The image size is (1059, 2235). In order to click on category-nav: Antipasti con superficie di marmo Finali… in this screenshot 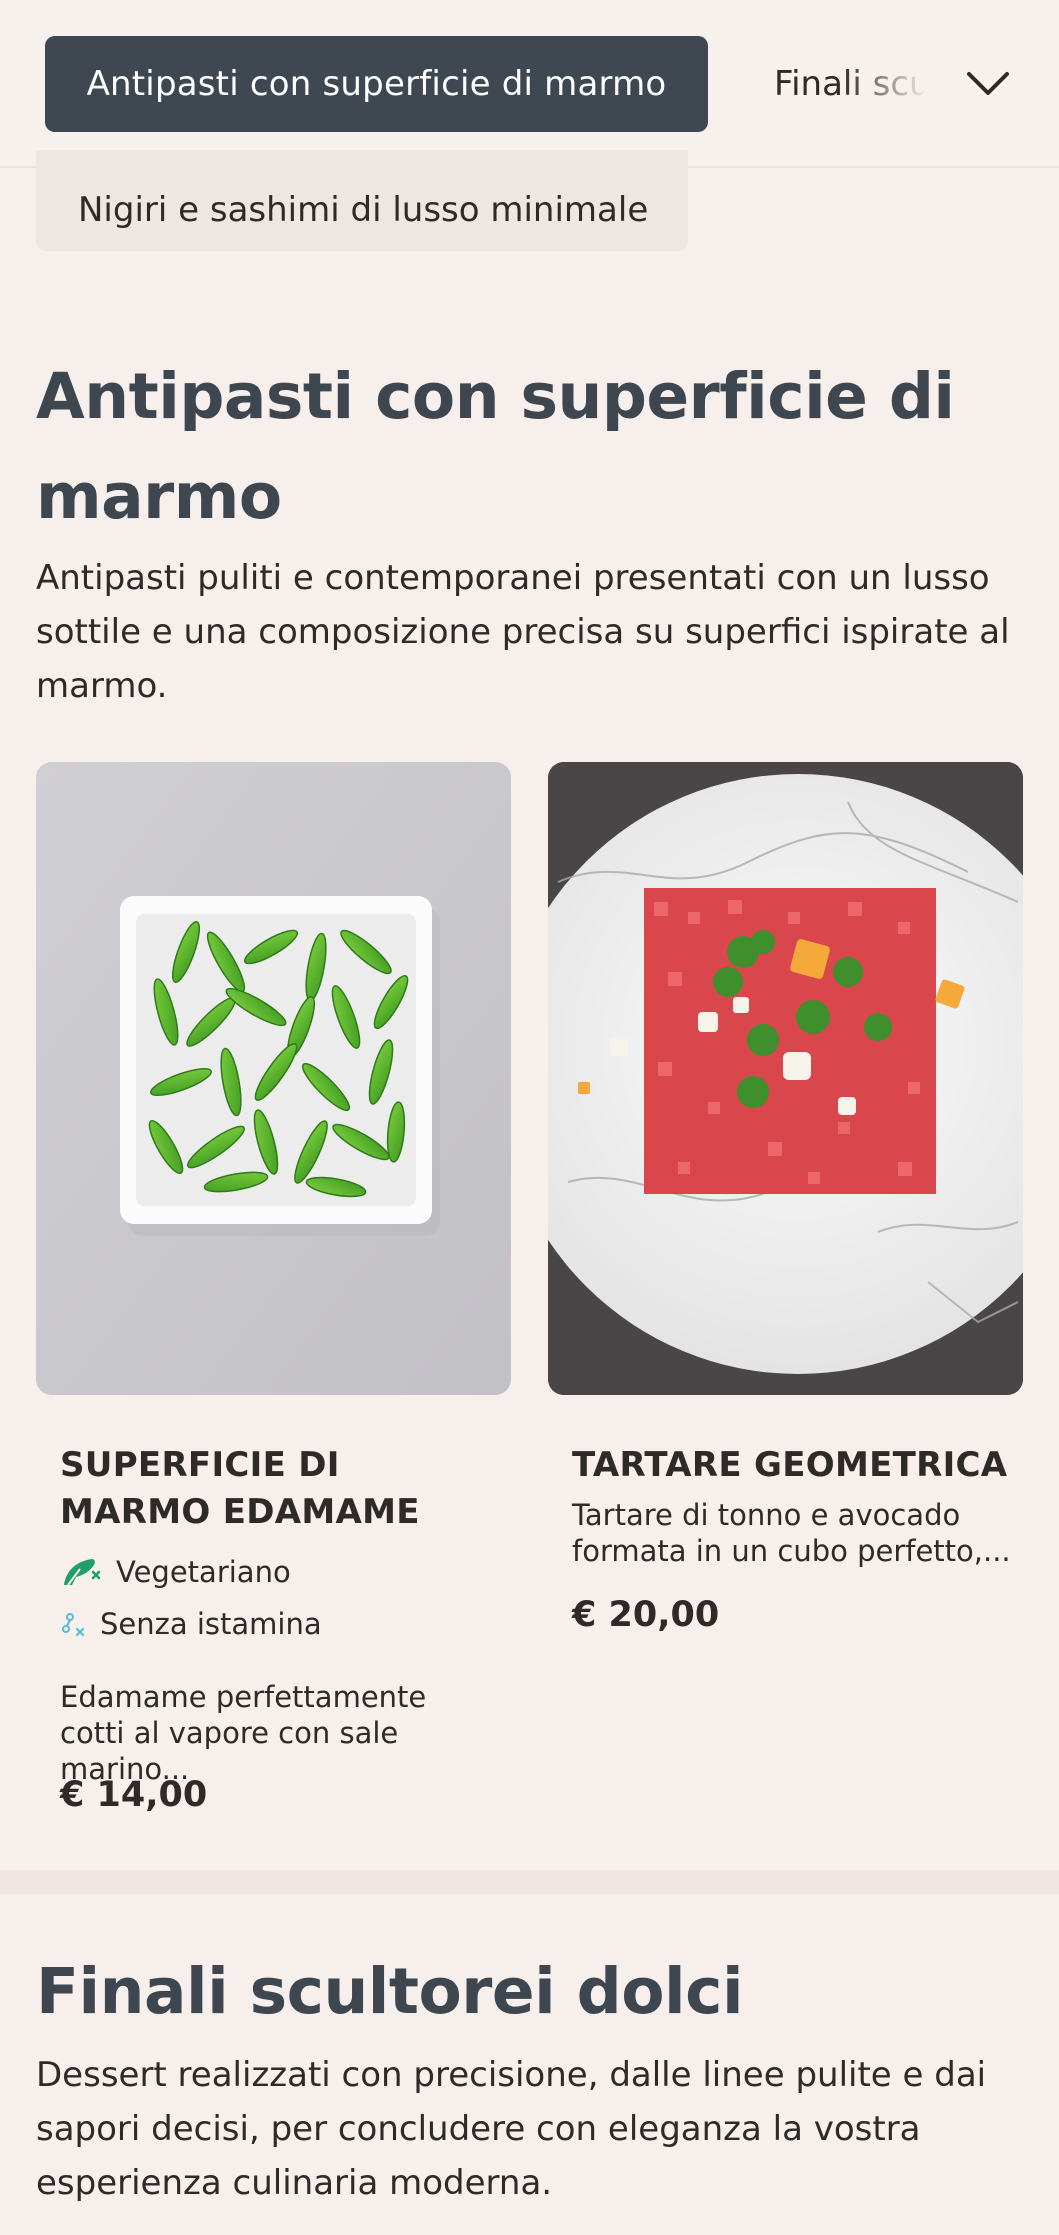, I will do `click(529, 84)`.